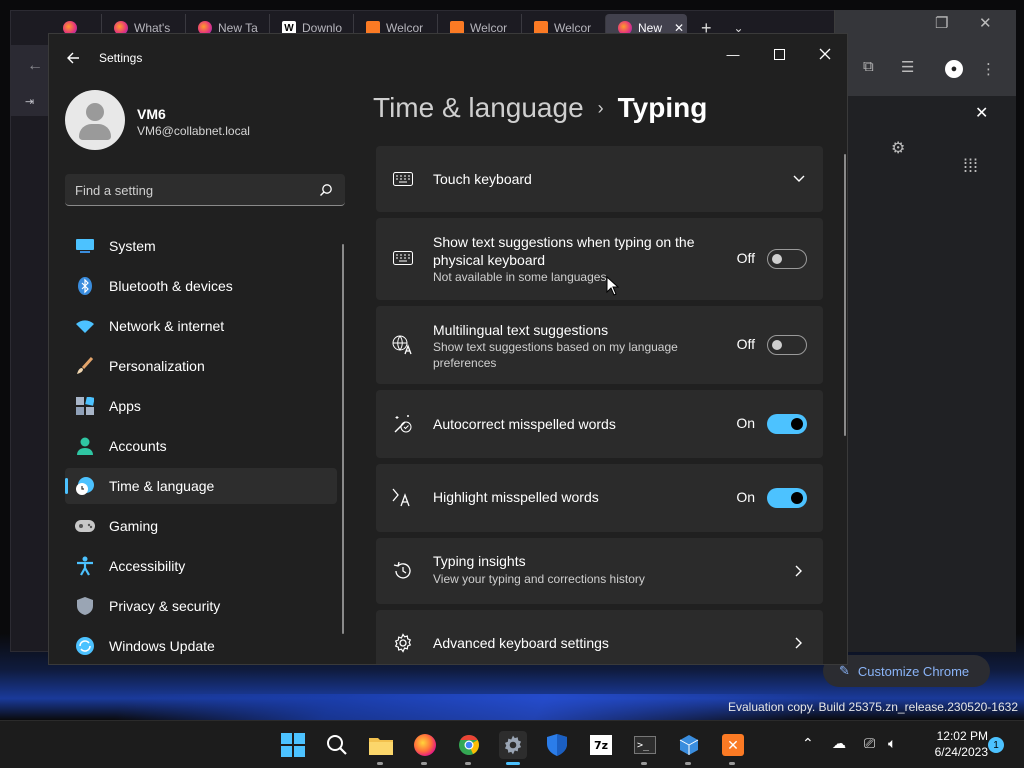 The height and width of the screenshot is (768, 1024). I want to click on chevron-down-icon, so click(799, 179).